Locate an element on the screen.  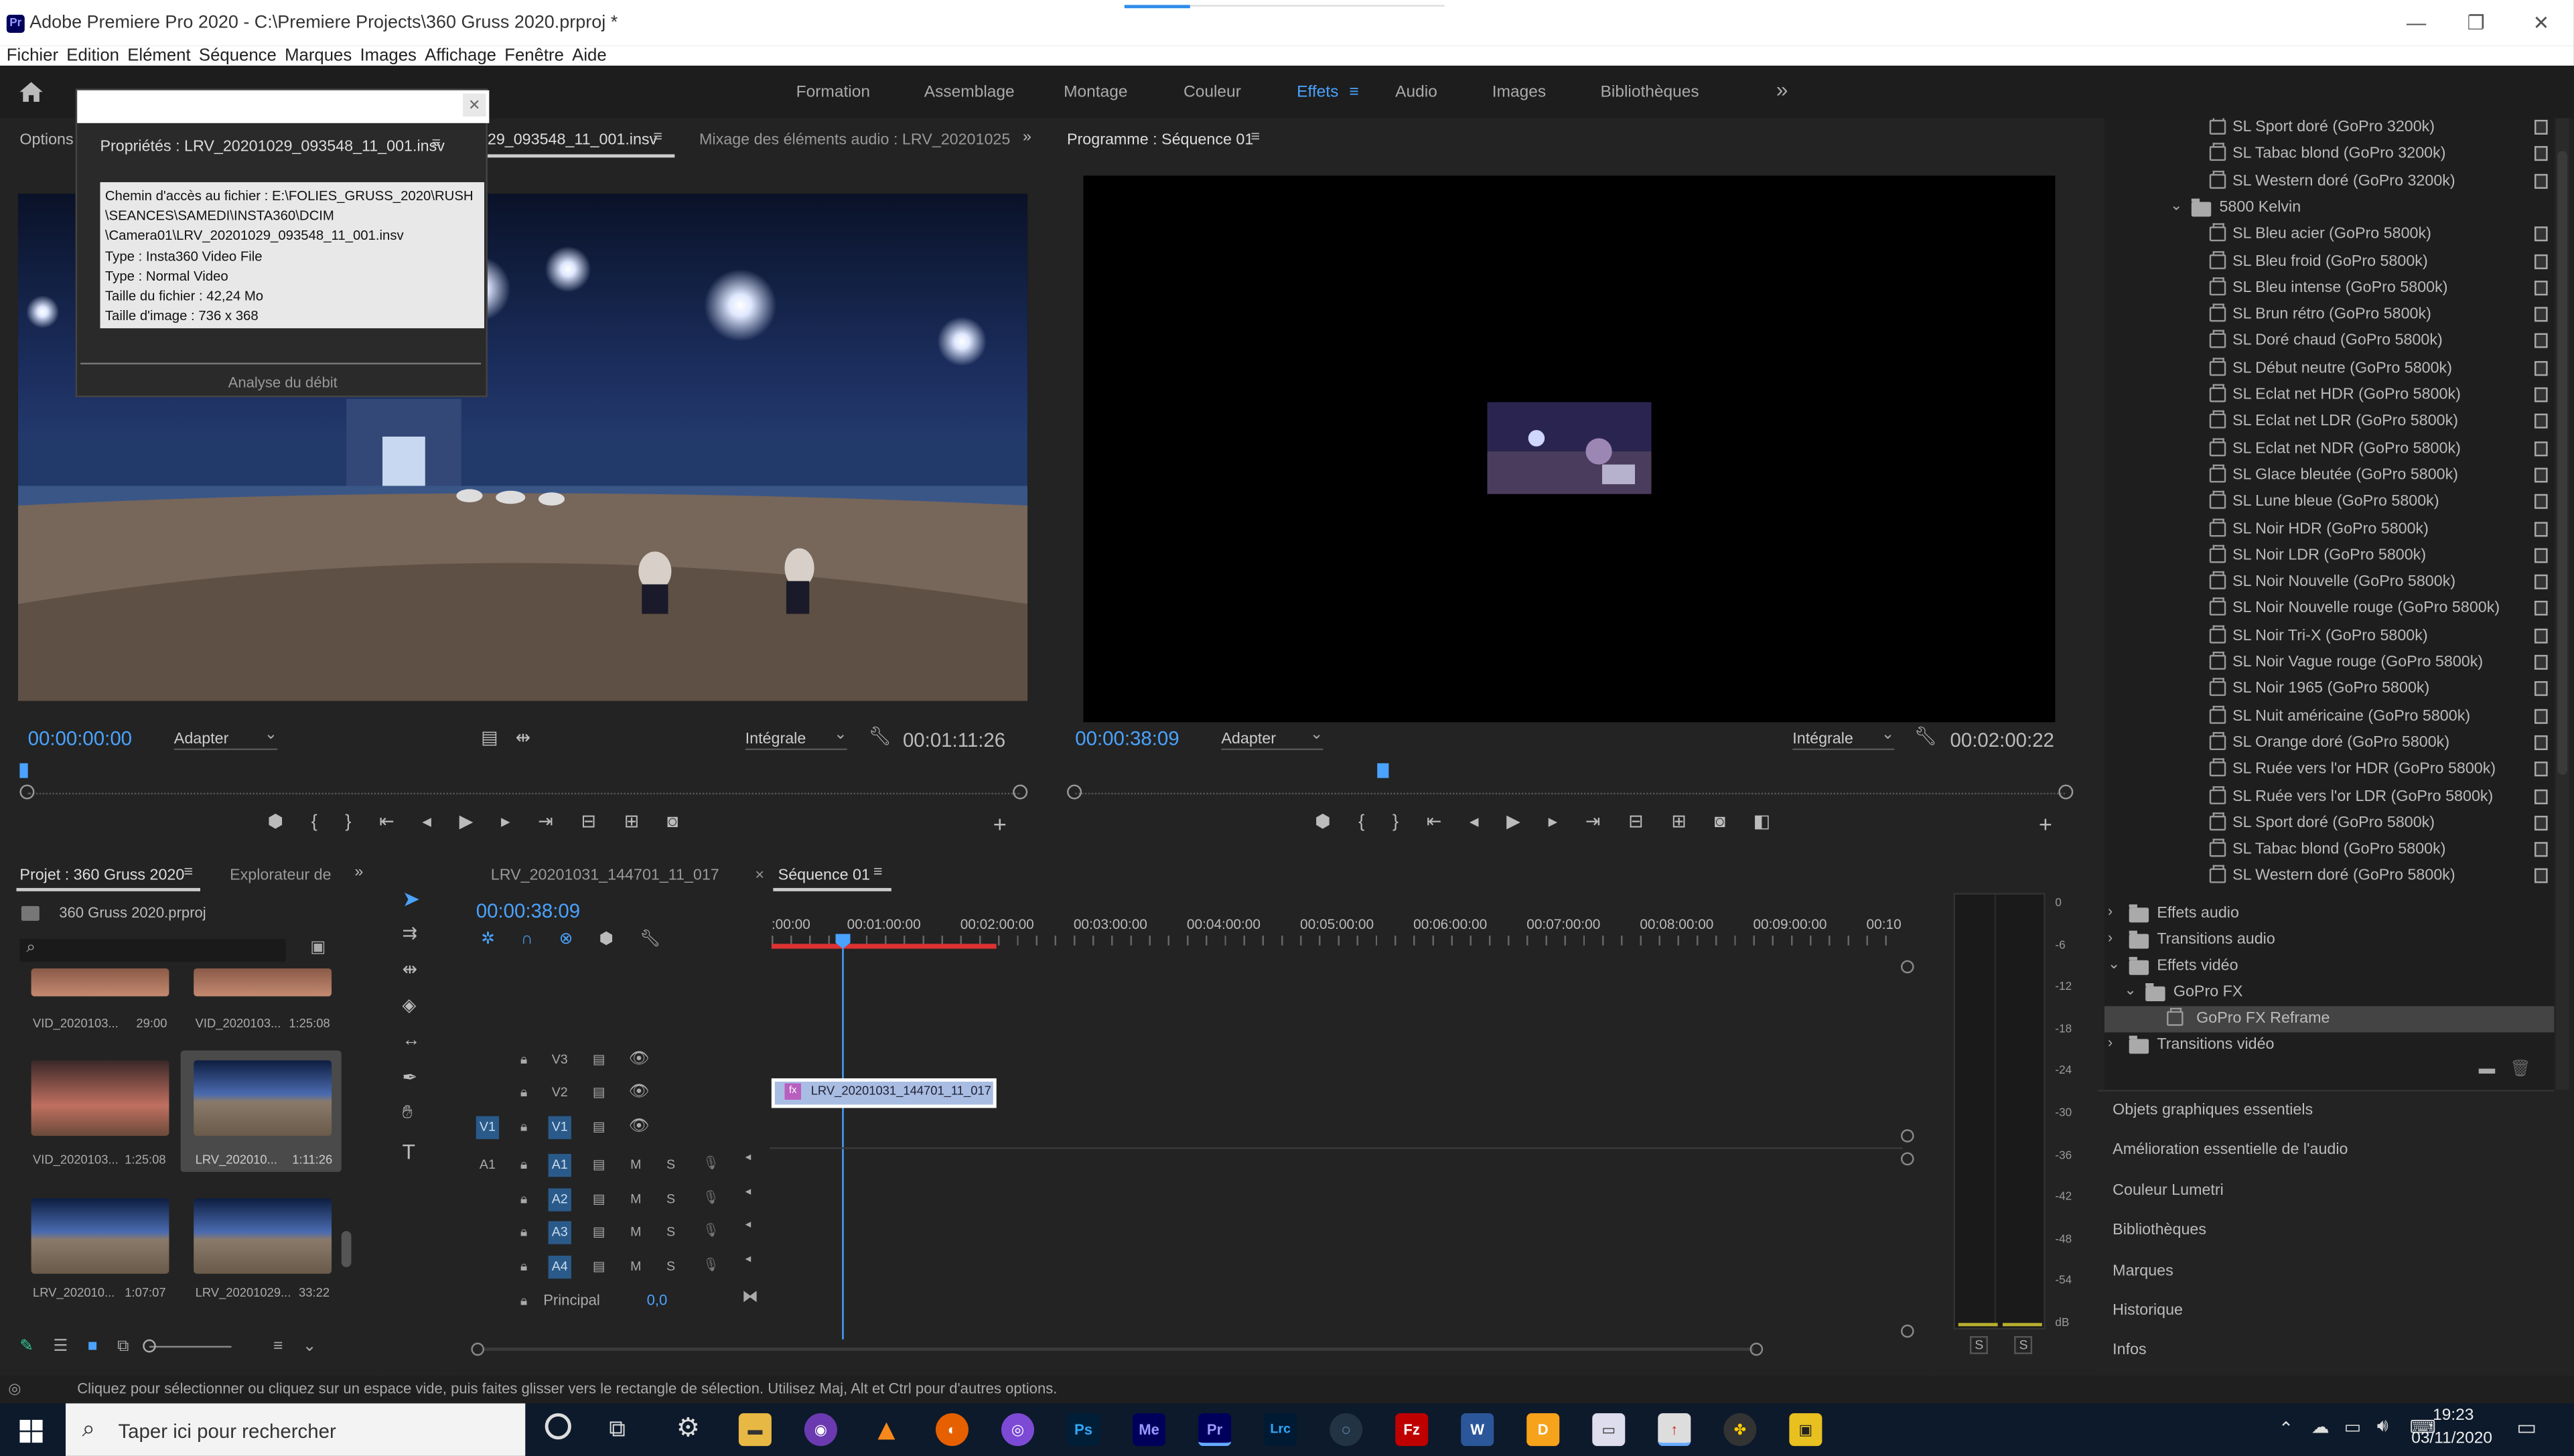
effect-preset: SL Orange doré (GoPro 5800k) is located at coordinates (2329, 743).